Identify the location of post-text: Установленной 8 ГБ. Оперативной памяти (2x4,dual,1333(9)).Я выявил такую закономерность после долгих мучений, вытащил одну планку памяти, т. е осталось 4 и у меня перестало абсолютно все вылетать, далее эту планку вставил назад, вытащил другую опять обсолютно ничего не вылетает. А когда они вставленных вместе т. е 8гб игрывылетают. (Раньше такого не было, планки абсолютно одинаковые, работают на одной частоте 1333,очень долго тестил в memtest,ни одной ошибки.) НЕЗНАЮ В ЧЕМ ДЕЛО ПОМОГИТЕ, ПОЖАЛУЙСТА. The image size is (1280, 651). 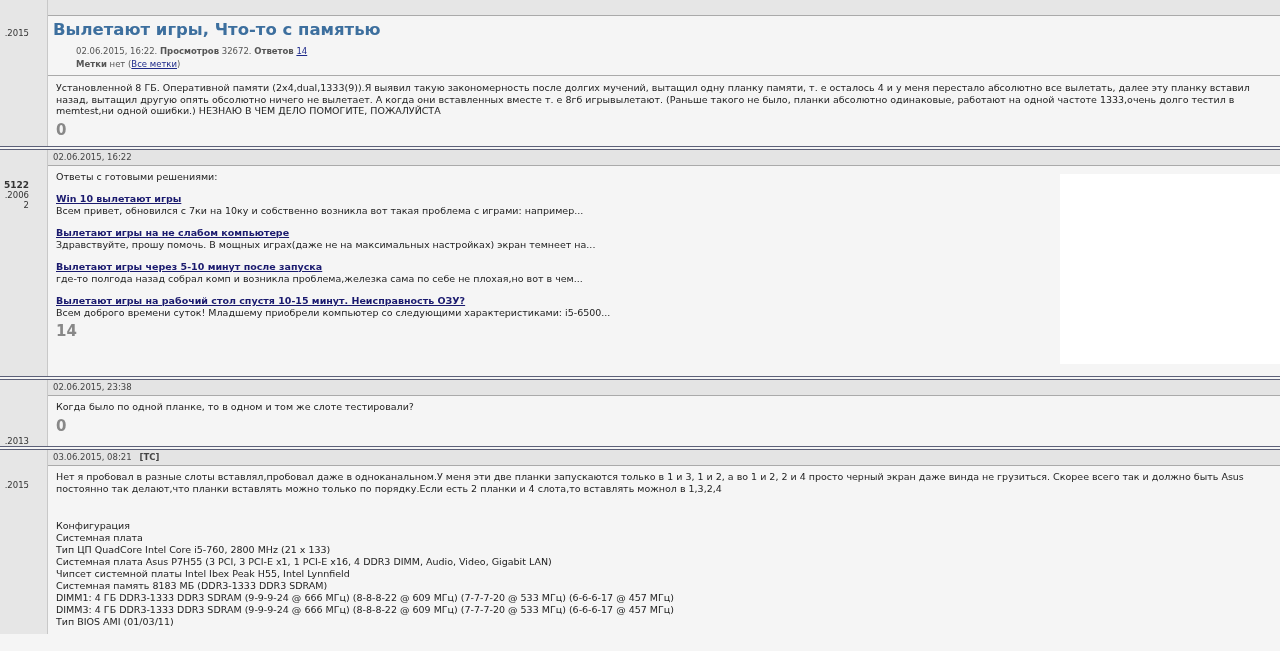
(653, 99).